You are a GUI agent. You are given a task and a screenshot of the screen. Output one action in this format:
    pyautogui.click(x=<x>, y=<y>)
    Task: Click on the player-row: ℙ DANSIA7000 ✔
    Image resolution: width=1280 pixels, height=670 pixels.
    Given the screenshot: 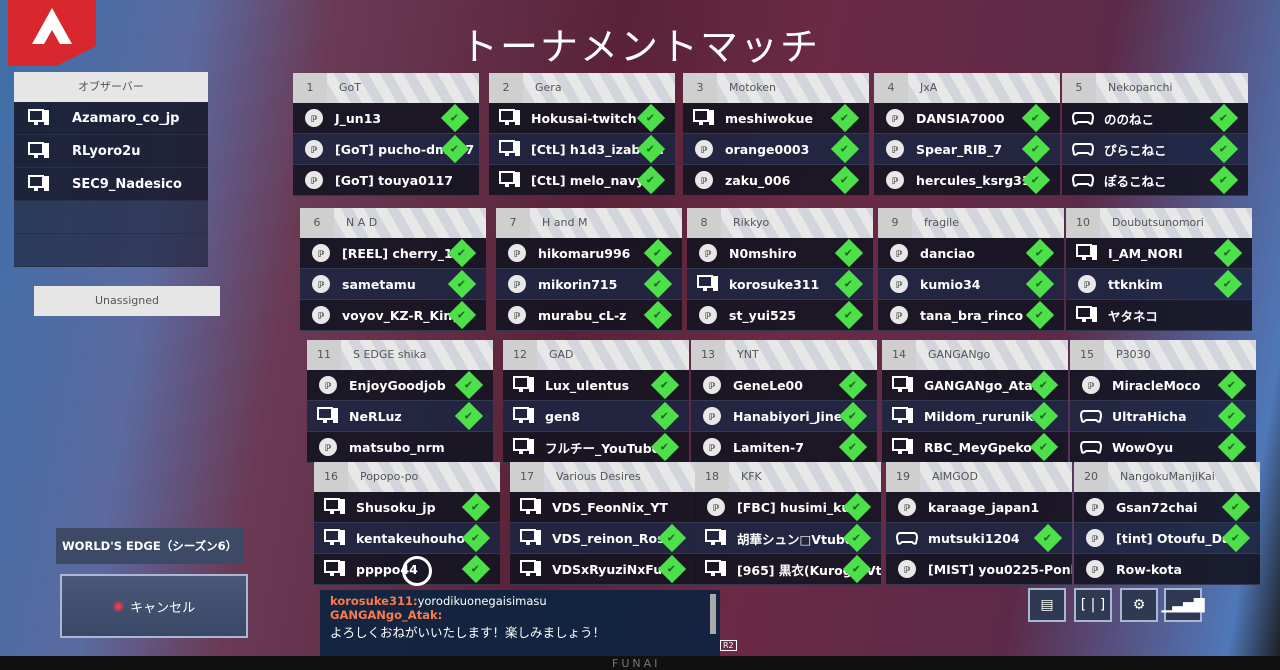 What is the action you would take?
    pyautogui.click(x=967, y=118)
    